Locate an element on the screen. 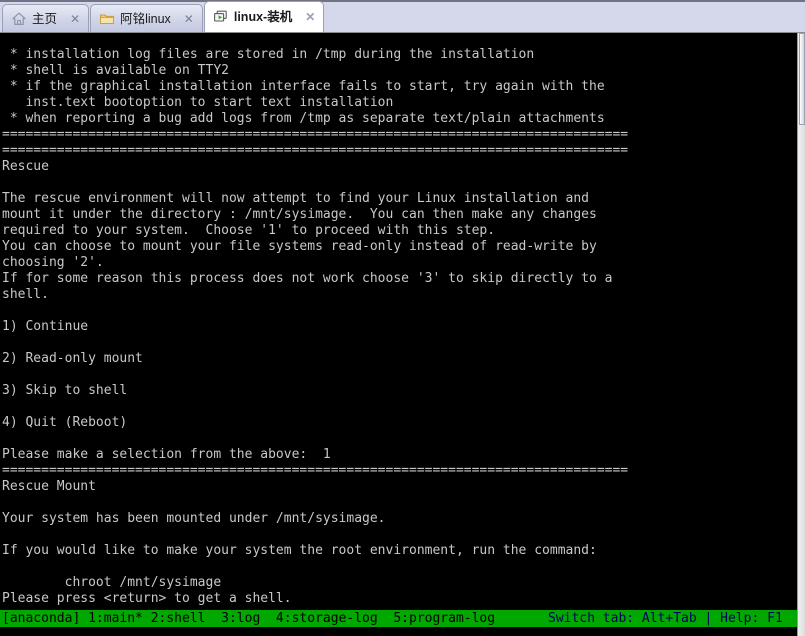 This screenshot has height=636, width=805. folder-icon is located at coordinates (107, 19).